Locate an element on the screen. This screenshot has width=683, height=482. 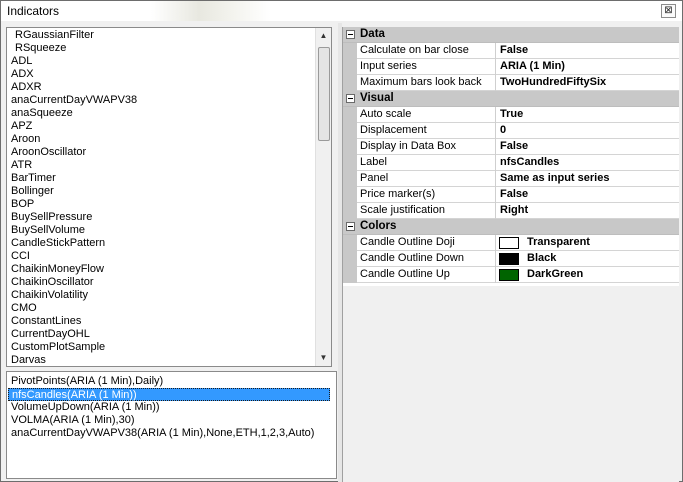
indicator-list-item: APZ is located at coordinates (162, 126).